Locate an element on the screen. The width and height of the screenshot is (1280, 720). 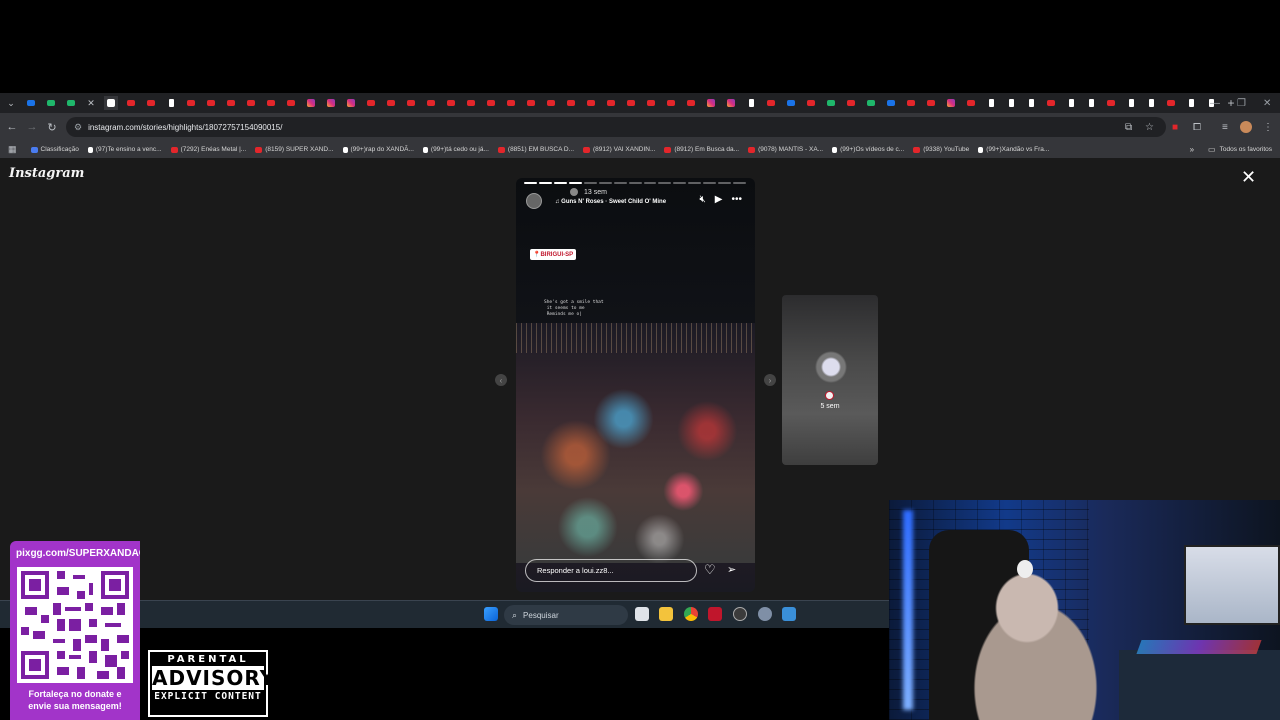
minimize-icon: — is located at coordinates (1215, 103).